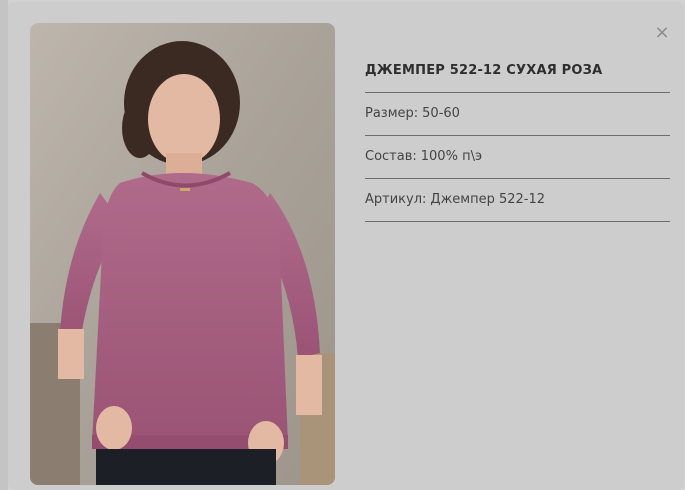 The image size is (685, 490). What do you see at coordinates (396, 199) in the screenshot?
I see `article-label: Артикул:` at bounding box center [396, 199].